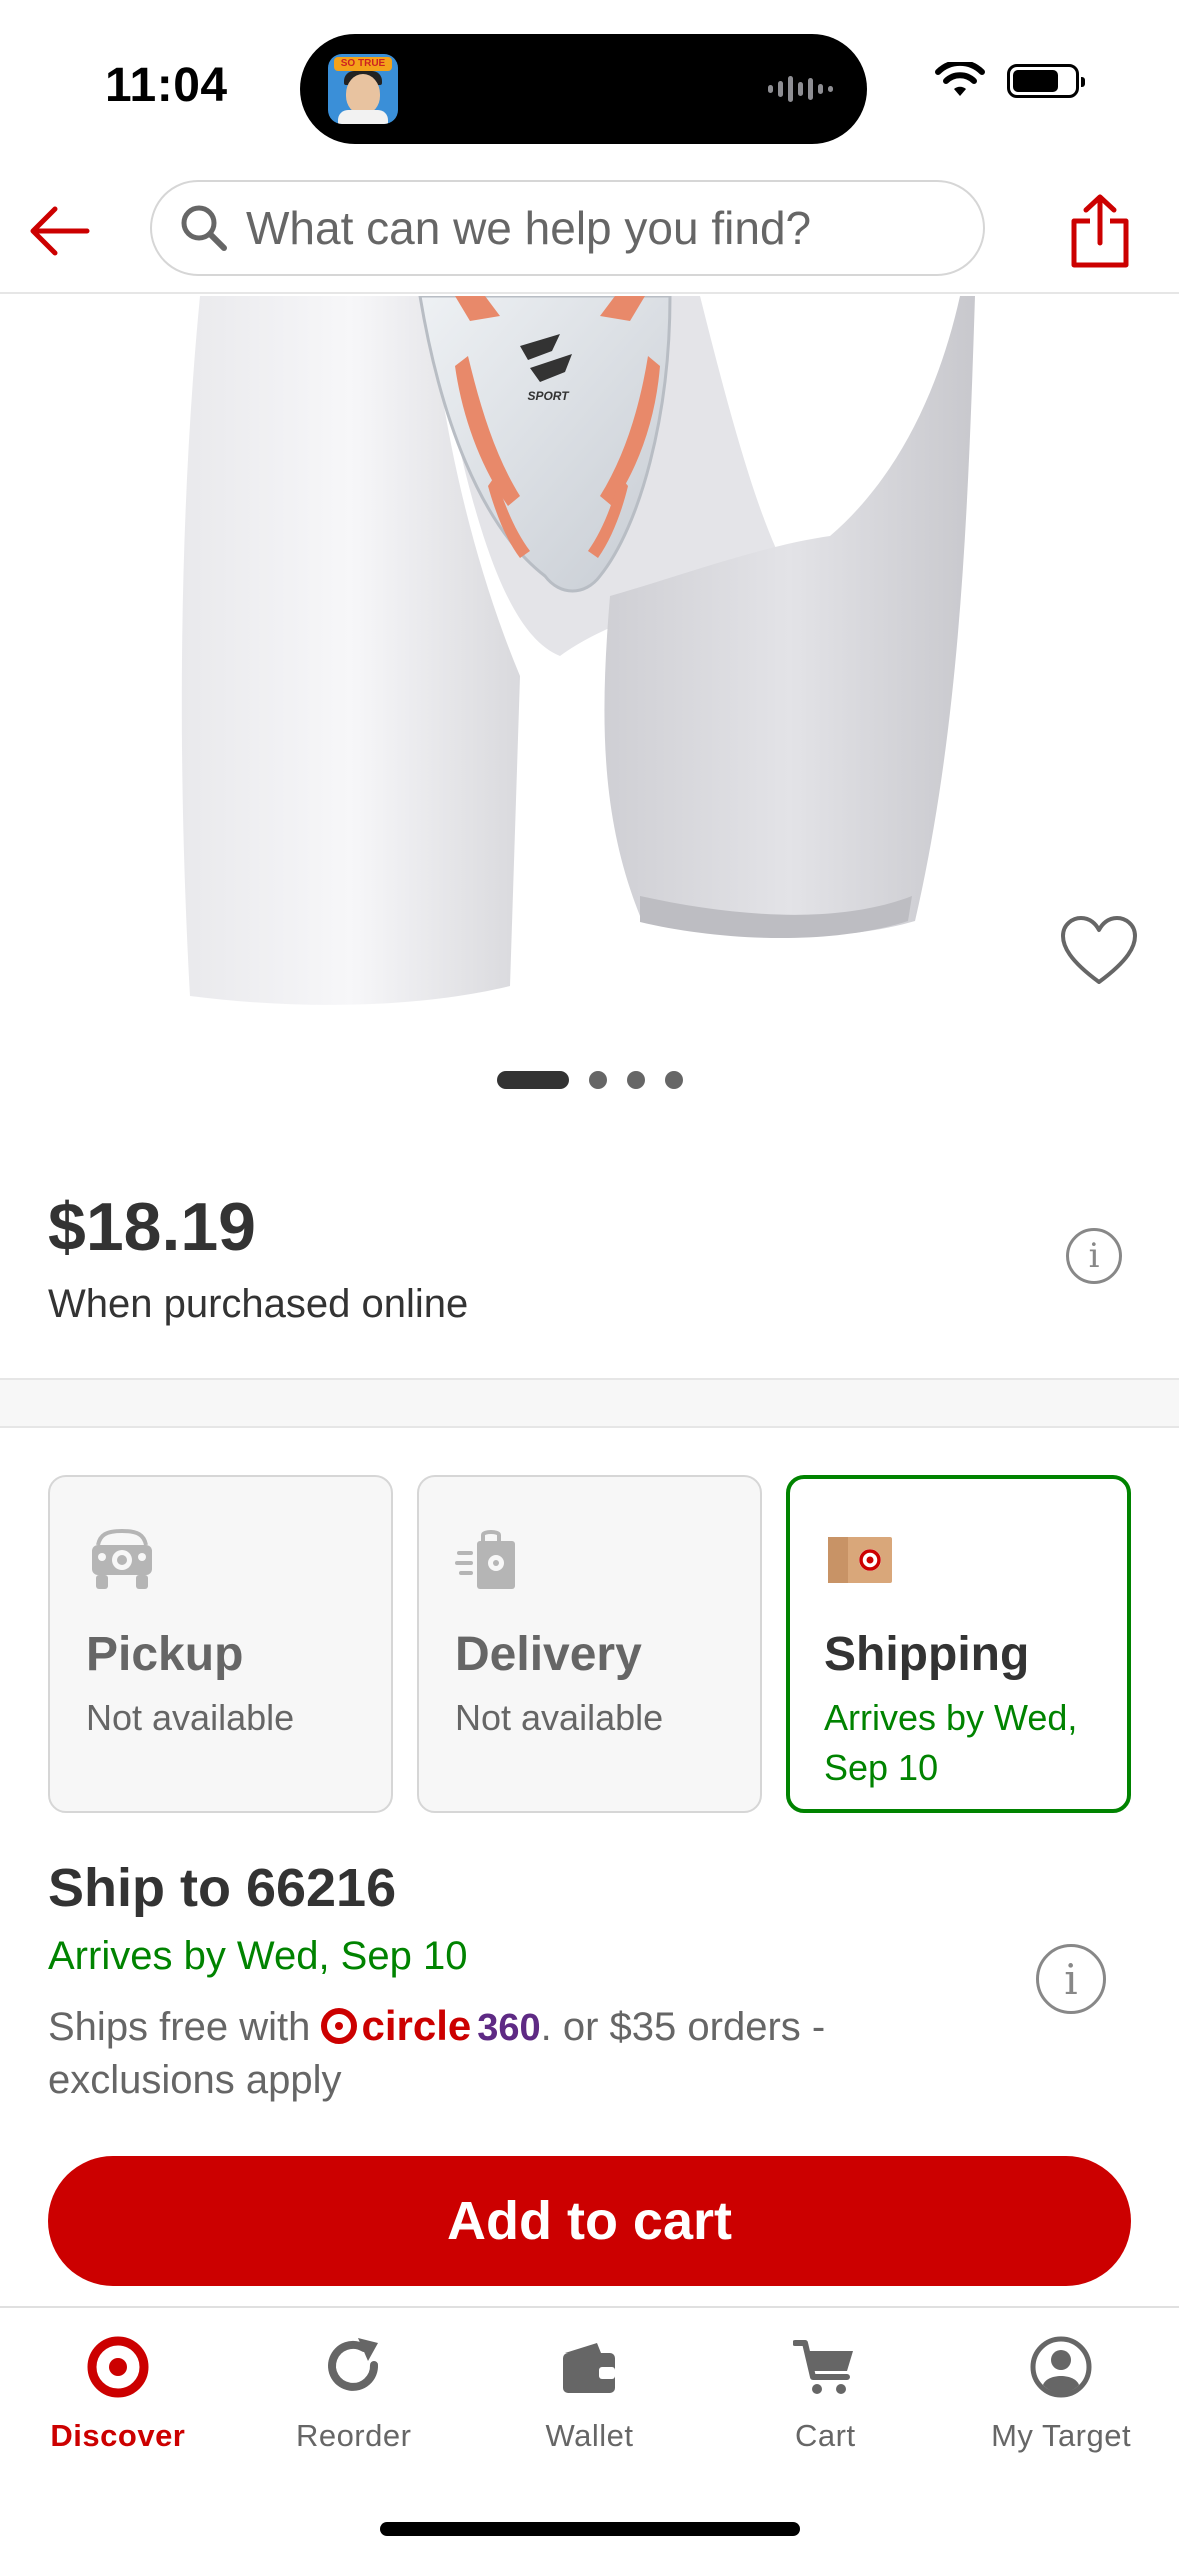  What do you see at coordinates (118, 2435) in the screenshot?
I see `tab-label: Discover` at bounding box center [118, 2435].